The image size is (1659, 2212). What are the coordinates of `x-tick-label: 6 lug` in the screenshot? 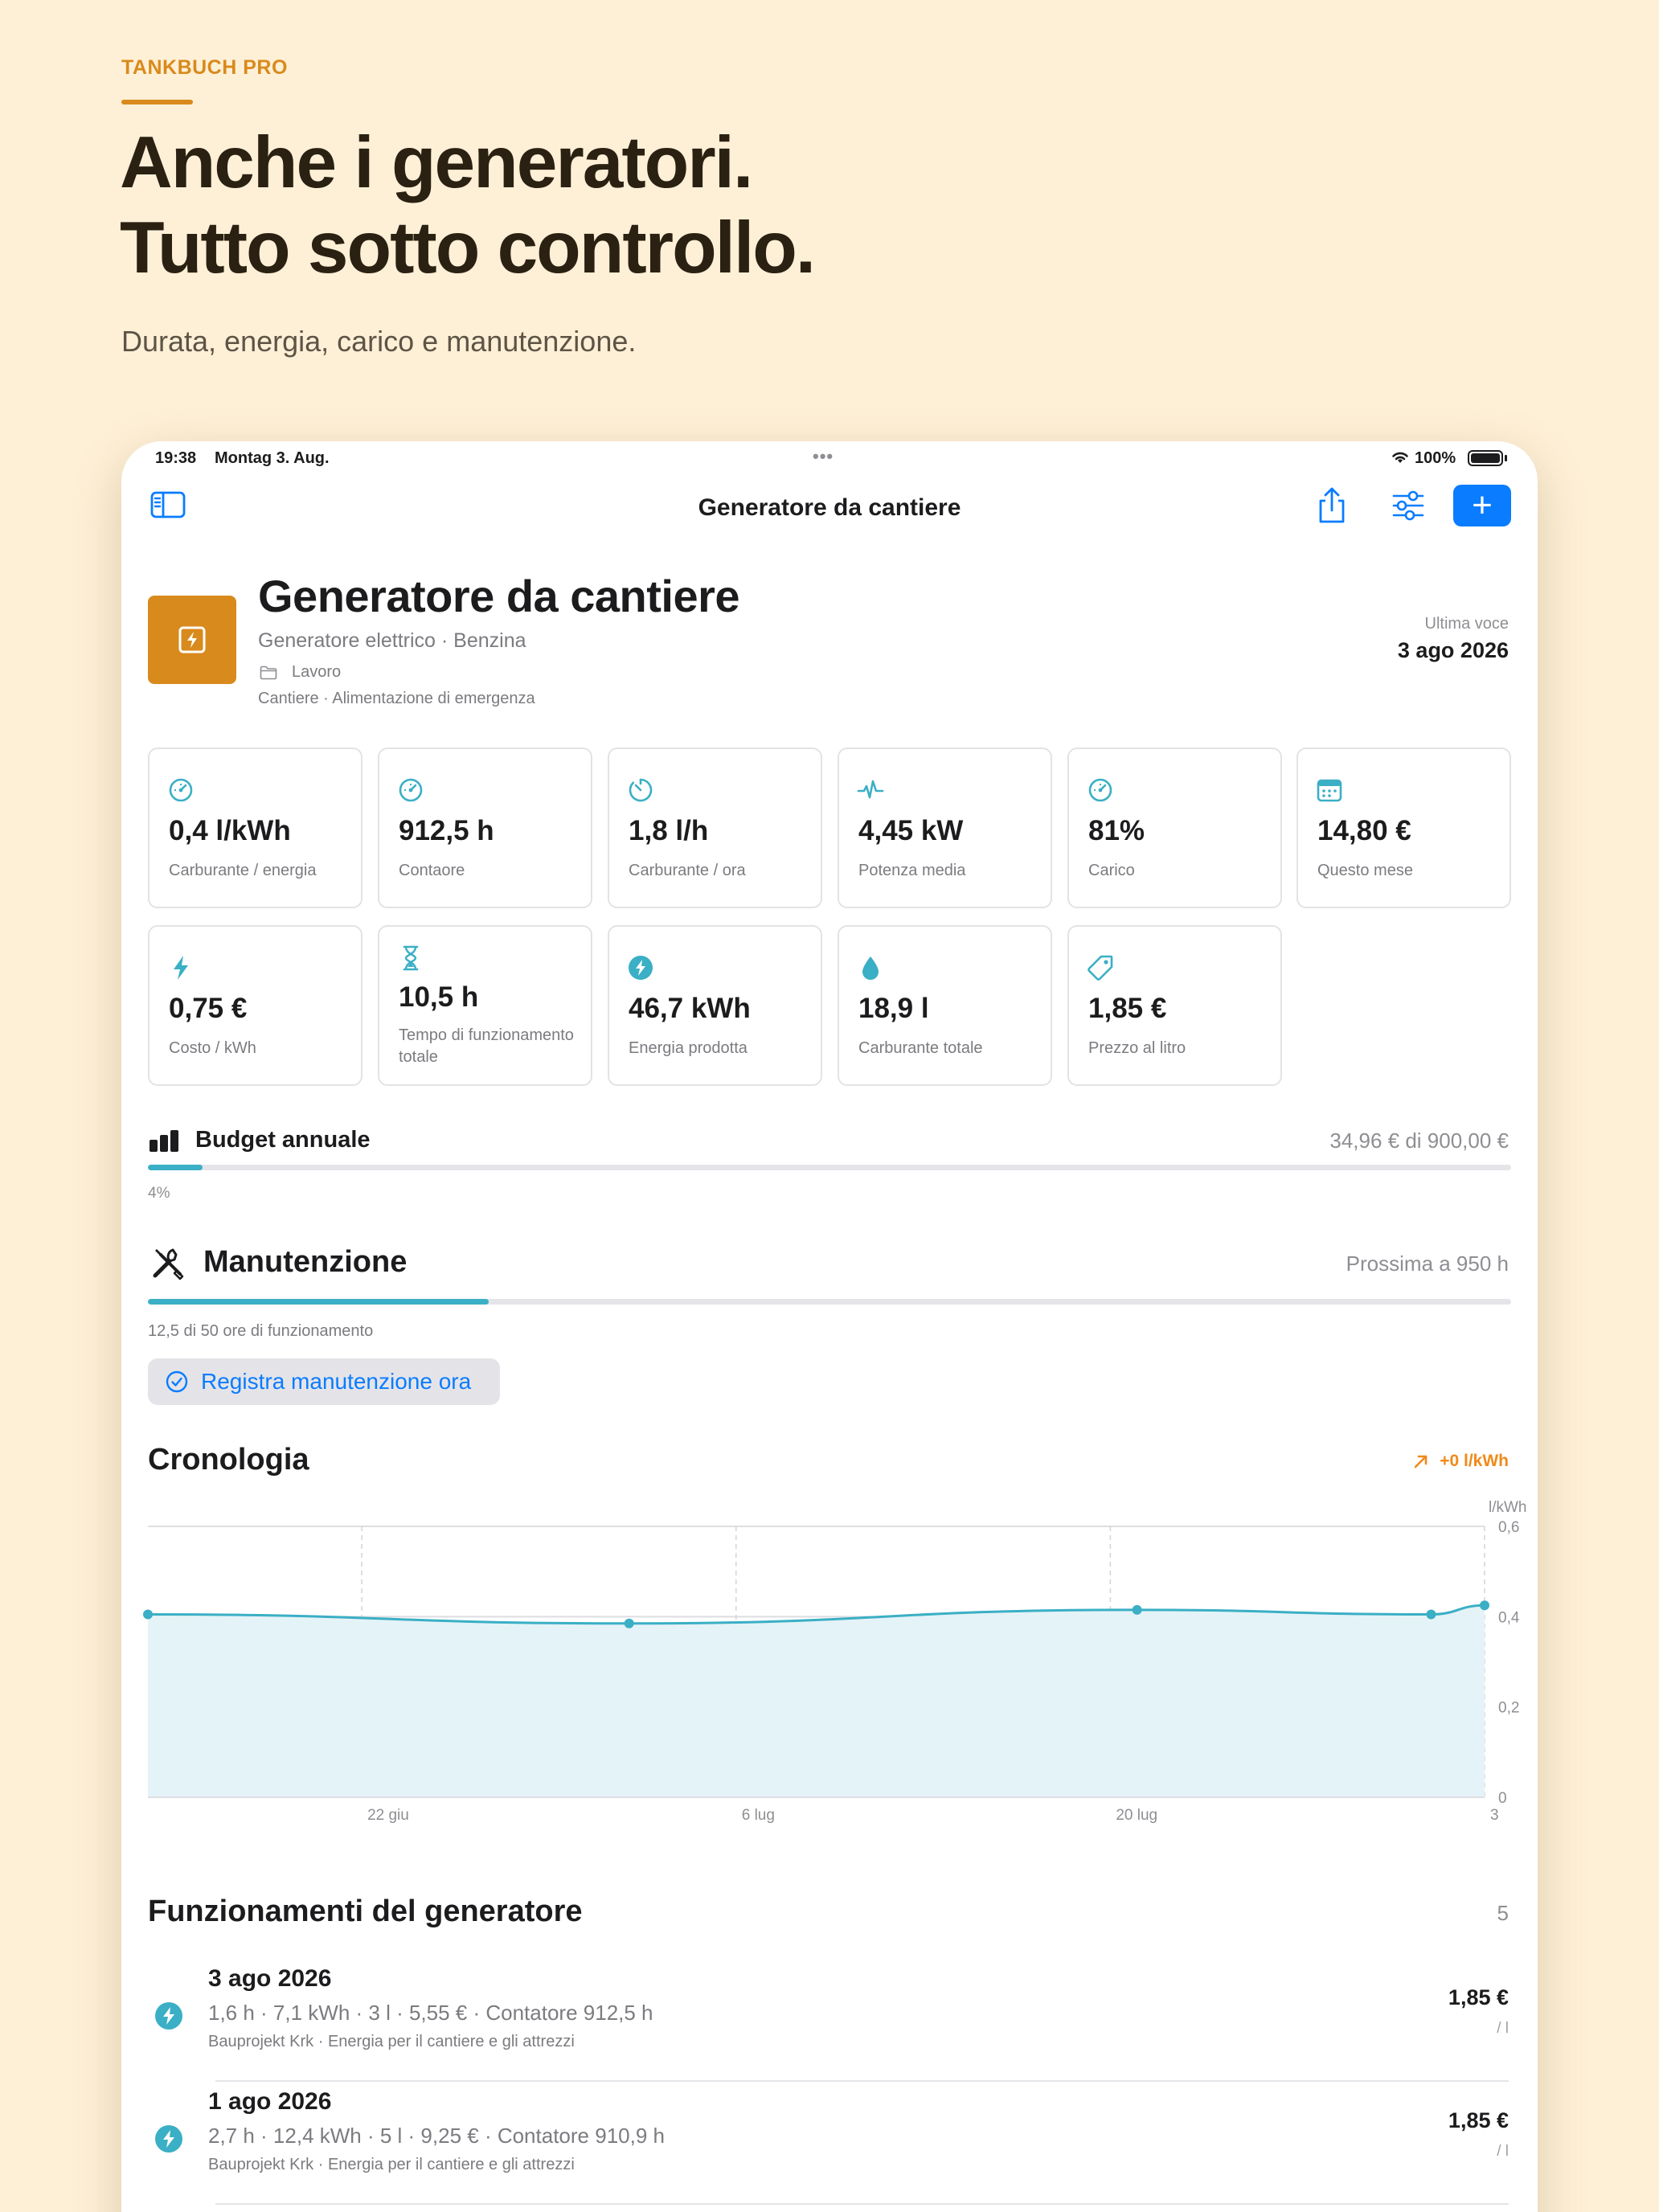 It's located at (758, 1815).